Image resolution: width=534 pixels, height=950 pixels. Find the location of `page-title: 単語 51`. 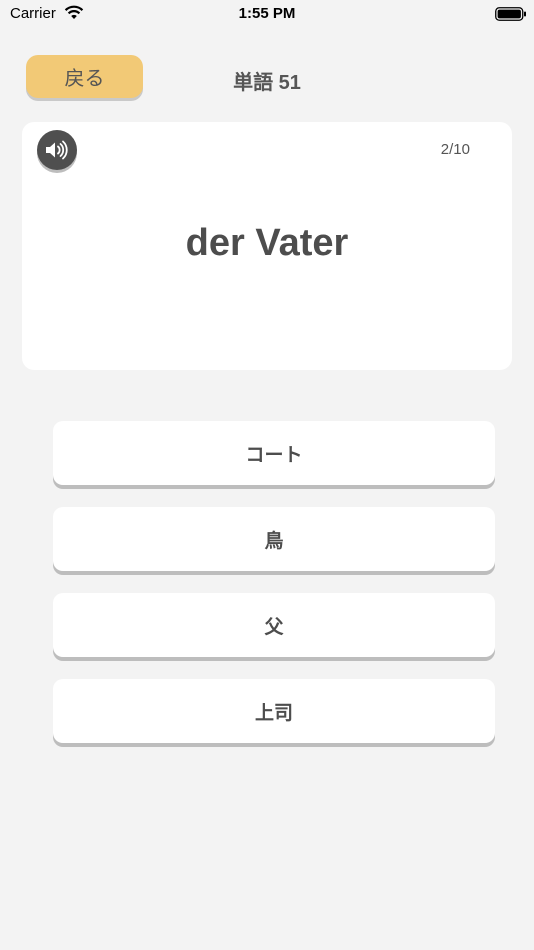

page-title: 単語 51 is located at coordinates (267, 83).